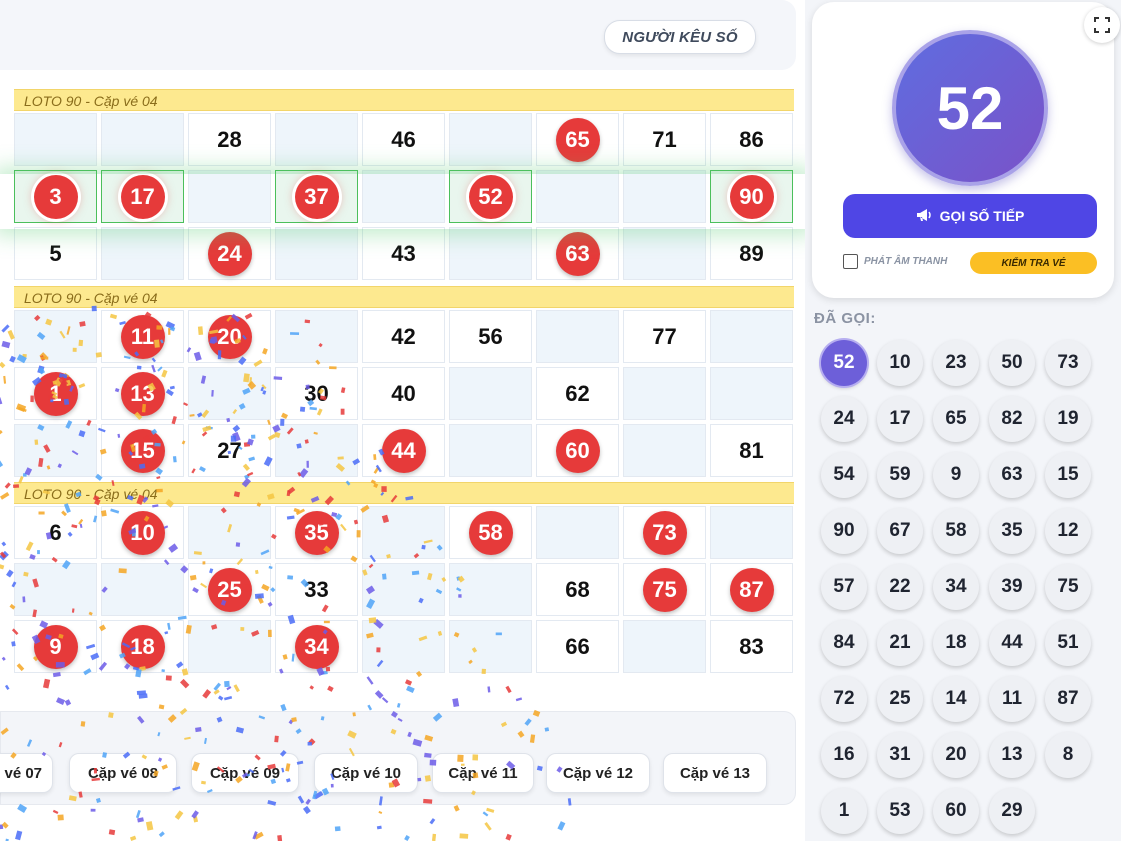 The image size is (1121, 841). I want to click on ticket-cell: 10, so click(142, 532).